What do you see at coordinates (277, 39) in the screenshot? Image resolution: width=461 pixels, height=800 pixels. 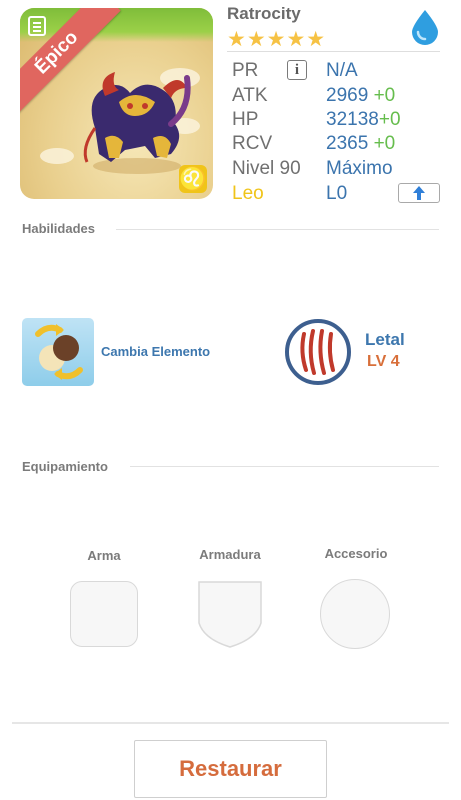 I see `star-rating: ★★★★★` at bounding box center [277, 39].